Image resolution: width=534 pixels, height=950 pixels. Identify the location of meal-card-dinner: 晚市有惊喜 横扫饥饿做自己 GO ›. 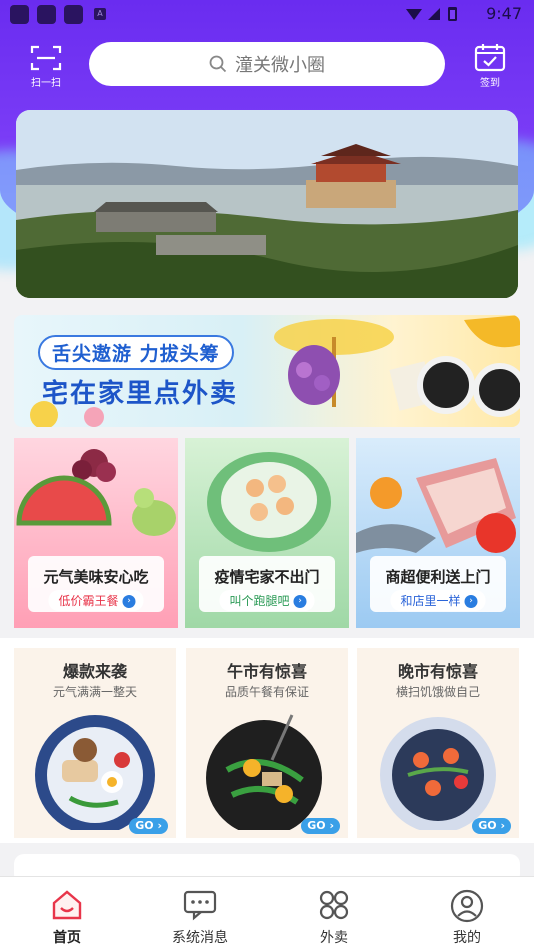
(438, 743).